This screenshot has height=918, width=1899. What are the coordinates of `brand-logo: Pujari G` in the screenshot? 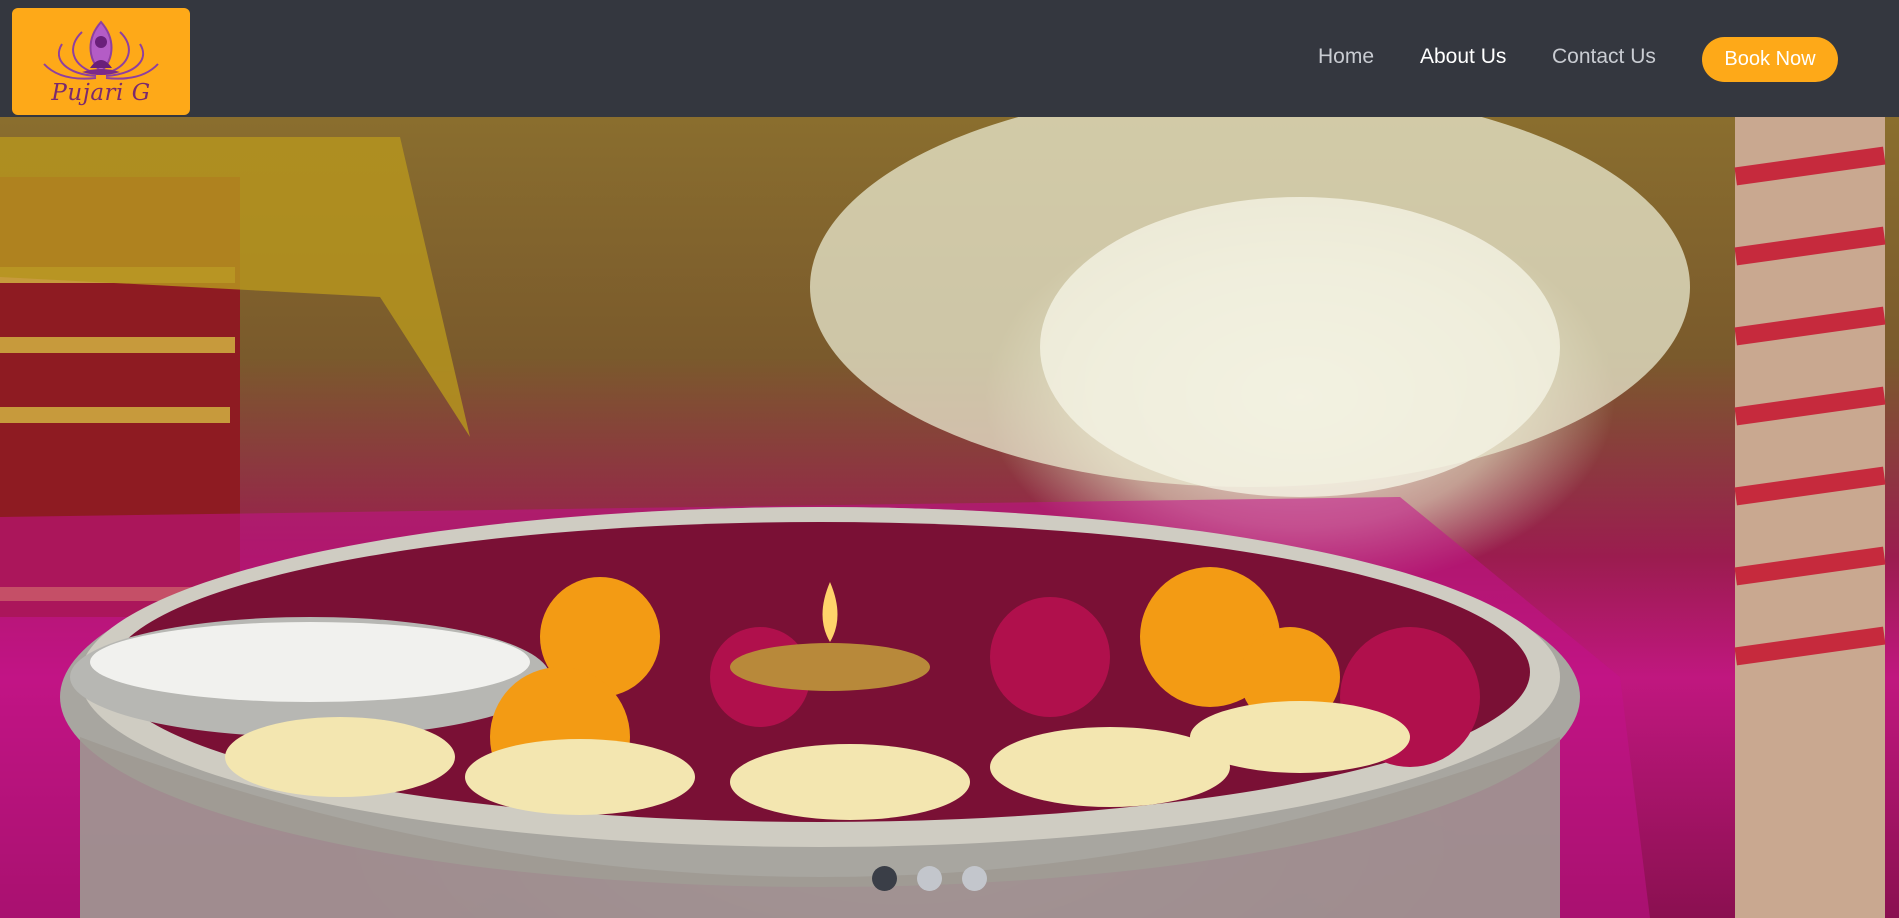 It's located at (101, 61).